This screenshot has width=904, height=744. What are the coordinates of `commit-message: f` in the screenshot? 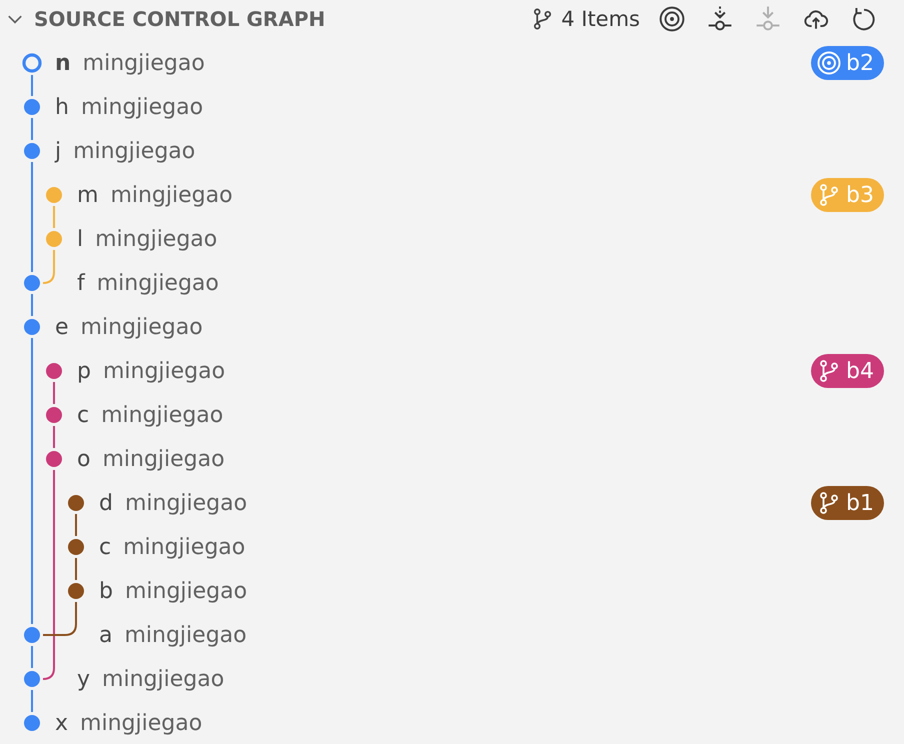 It's located at (81, 283).